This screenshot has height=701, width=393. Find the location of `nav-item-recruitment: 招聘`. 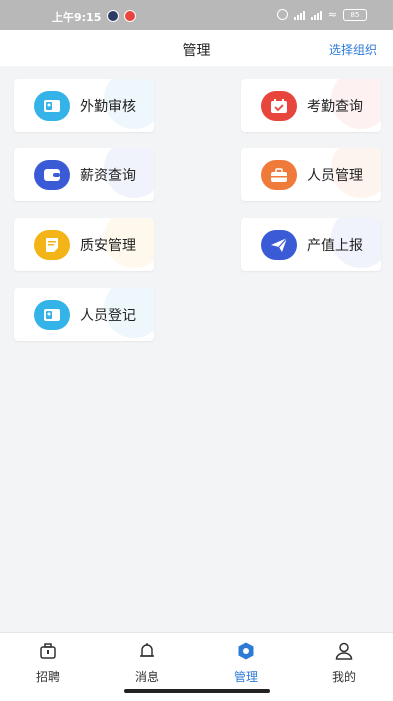

nav-item-recruitment: 招聘 is located at coordinates (48, 663).